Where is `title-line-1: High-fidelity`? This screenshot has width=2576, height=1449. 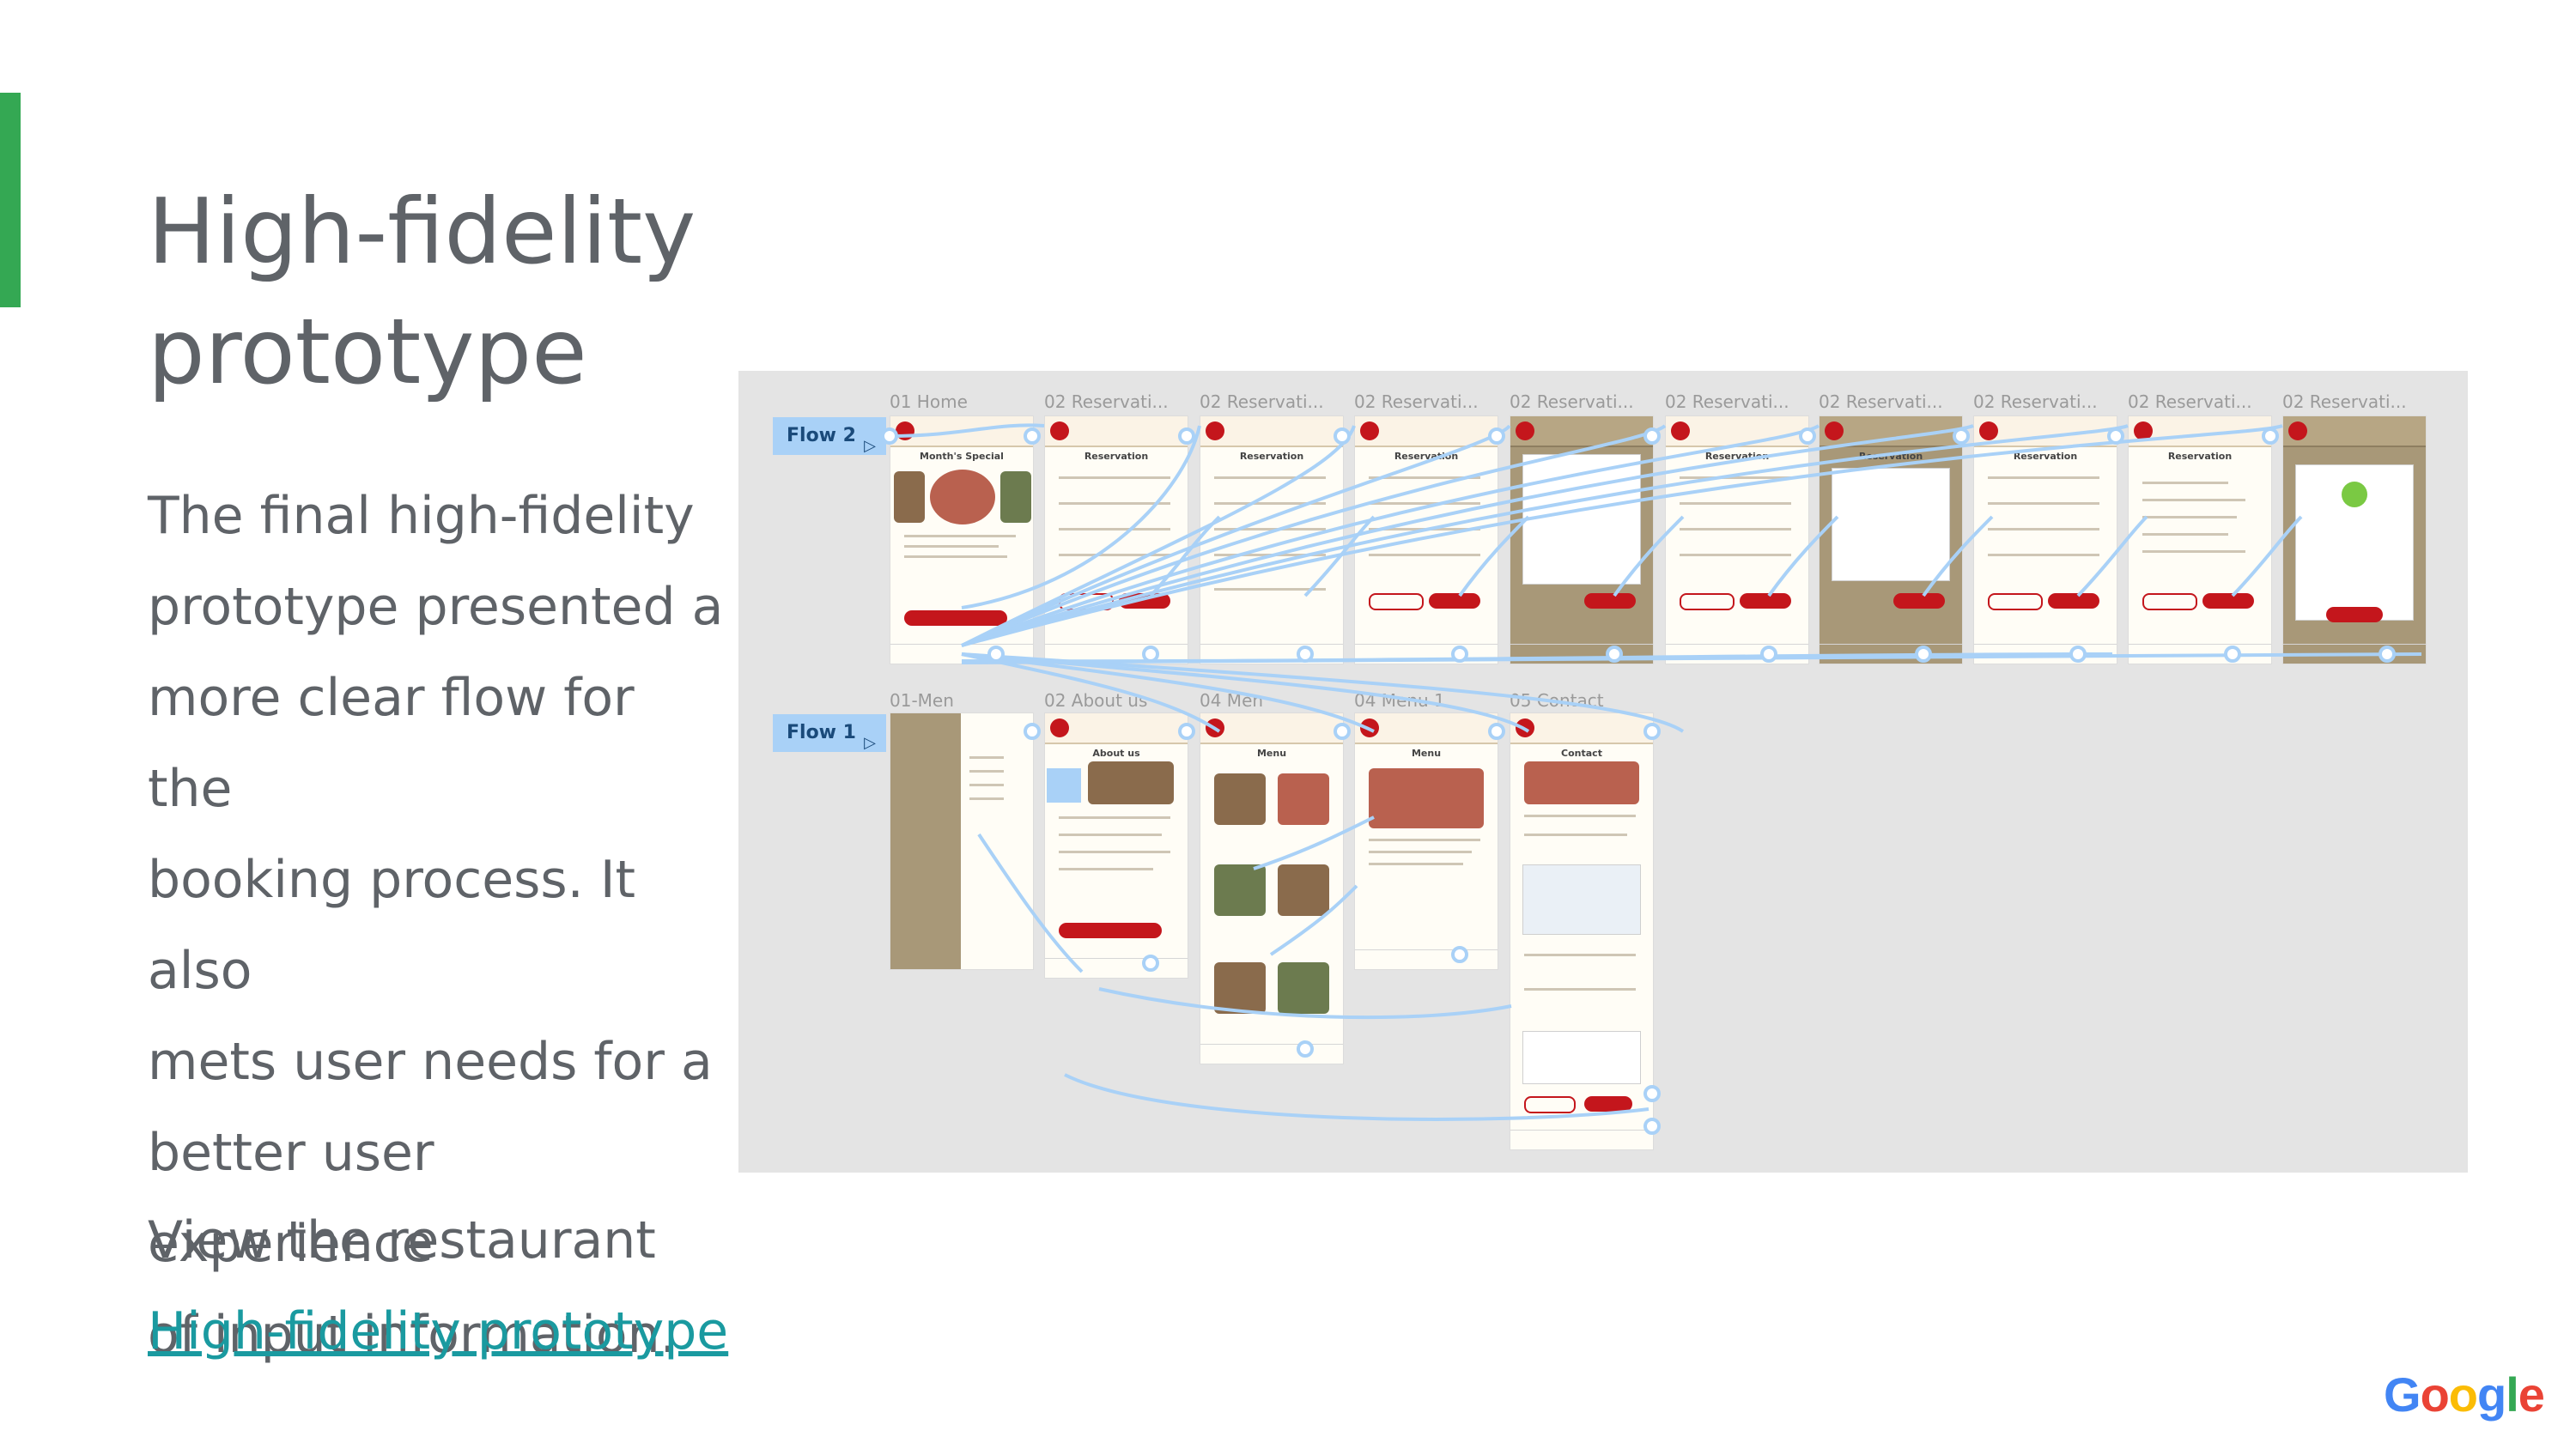
title-line-1: High-fidelity is located at coordinates (422, 231).